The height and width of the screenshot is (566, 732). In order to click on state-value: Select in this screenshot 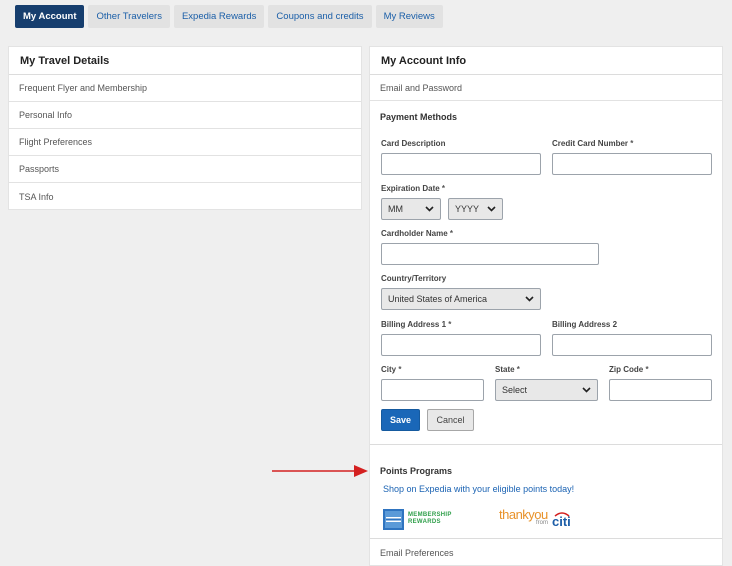, I will do `click(515, 390)`.